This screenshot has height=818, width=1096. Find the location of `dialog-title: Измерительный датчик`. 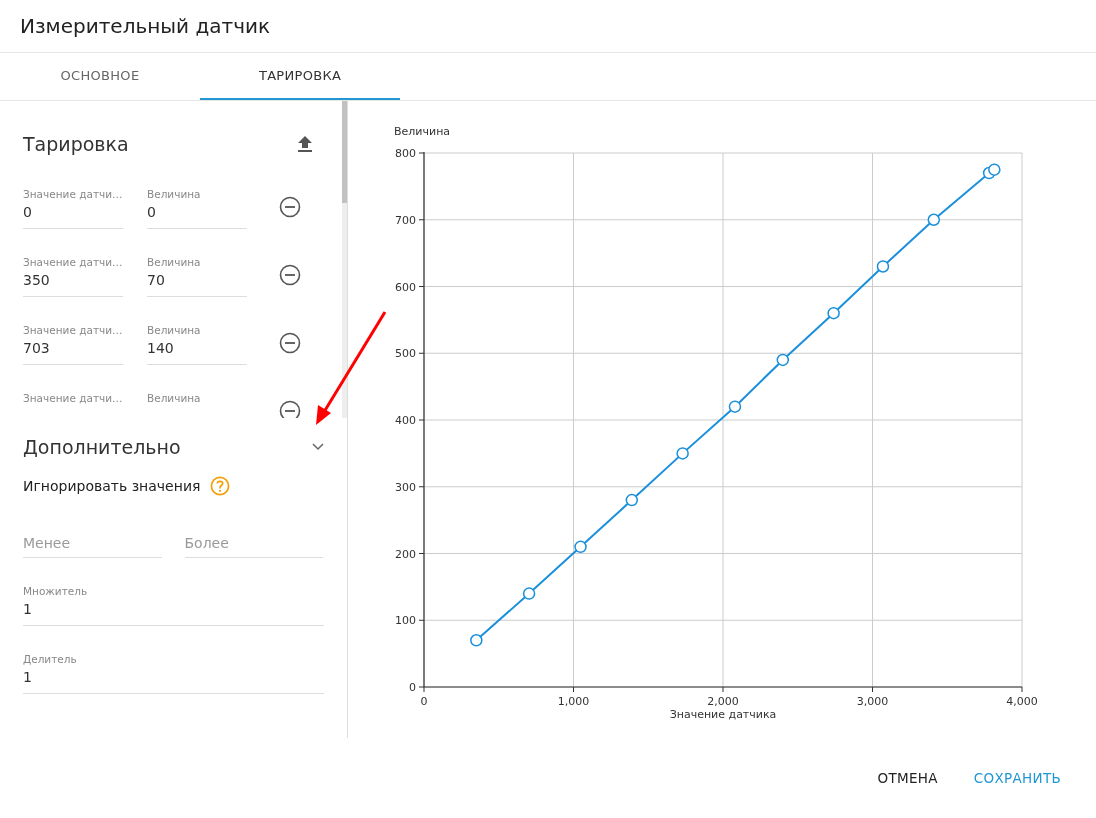

dialog-title: Измерительный датчик is located at coordinates (548, 26).